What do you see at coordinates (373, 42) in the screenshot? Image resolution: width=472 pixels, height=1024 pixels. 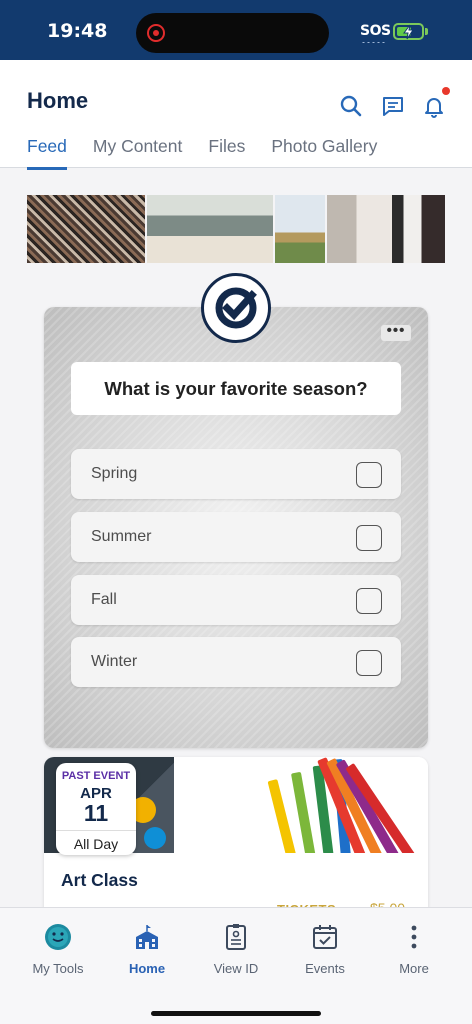 I see `signal-dots-icon` at bounding box center [373, 42].